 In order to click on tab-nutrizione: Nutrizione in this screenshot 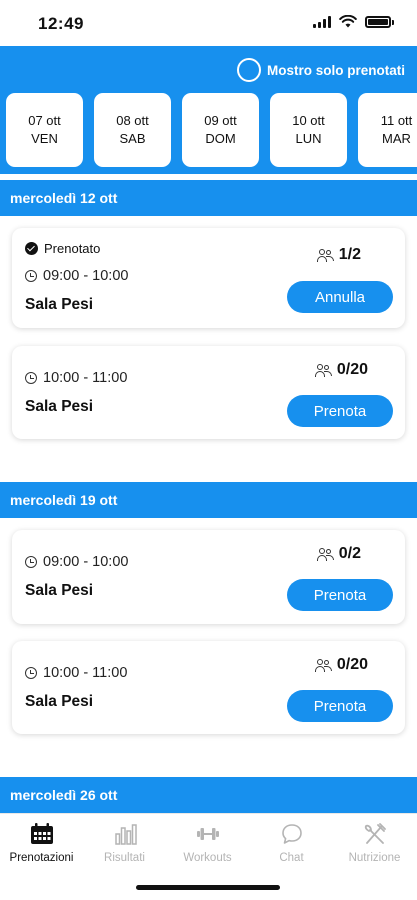, I will do `click(374, 843)`.